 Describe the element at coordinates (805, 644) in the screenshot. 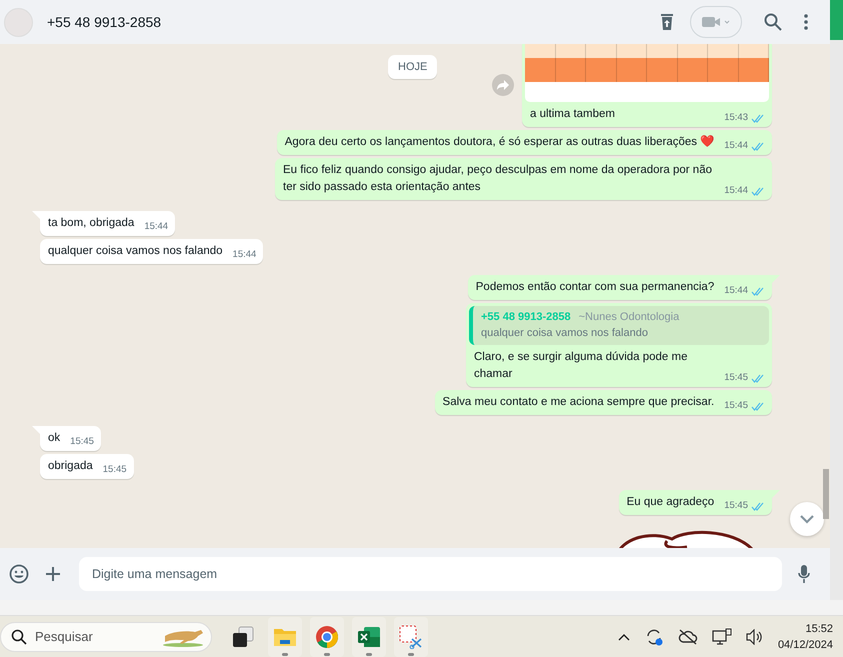

I see `clock-date: 04/12/2024` at that location.